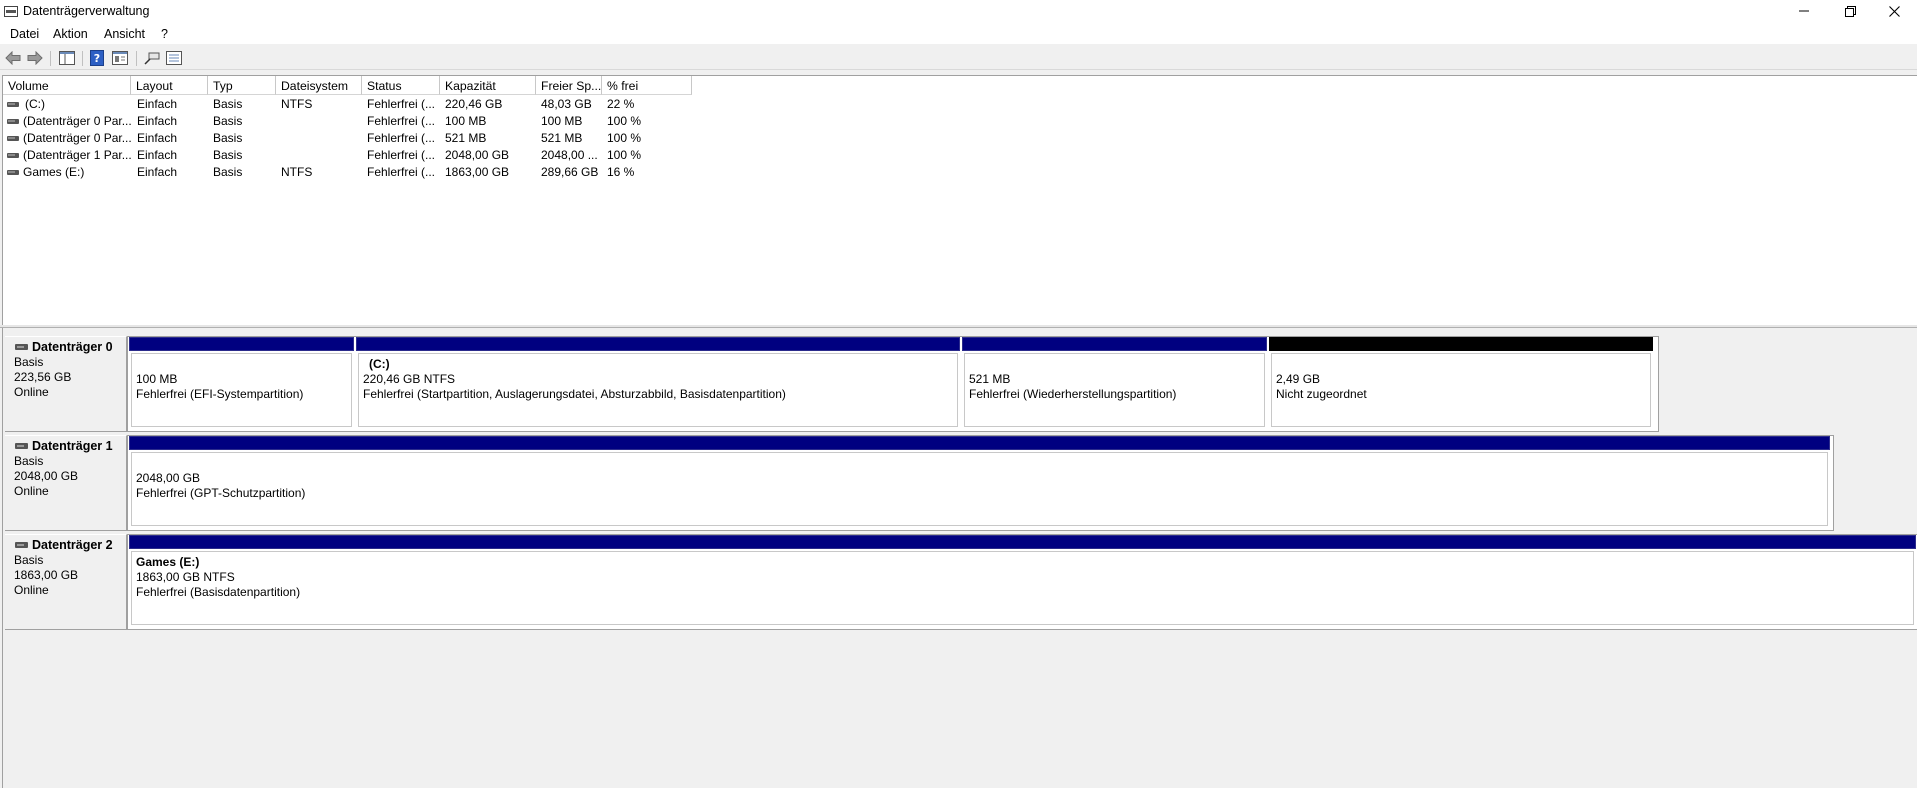 Image resolution: width=1917 pixels, height=788 pixels. What do you see at coordinates (319, 85) in the screenshot?
I see `column-header-dateisystem: Dateisystem` at bounding box center [319, 85].